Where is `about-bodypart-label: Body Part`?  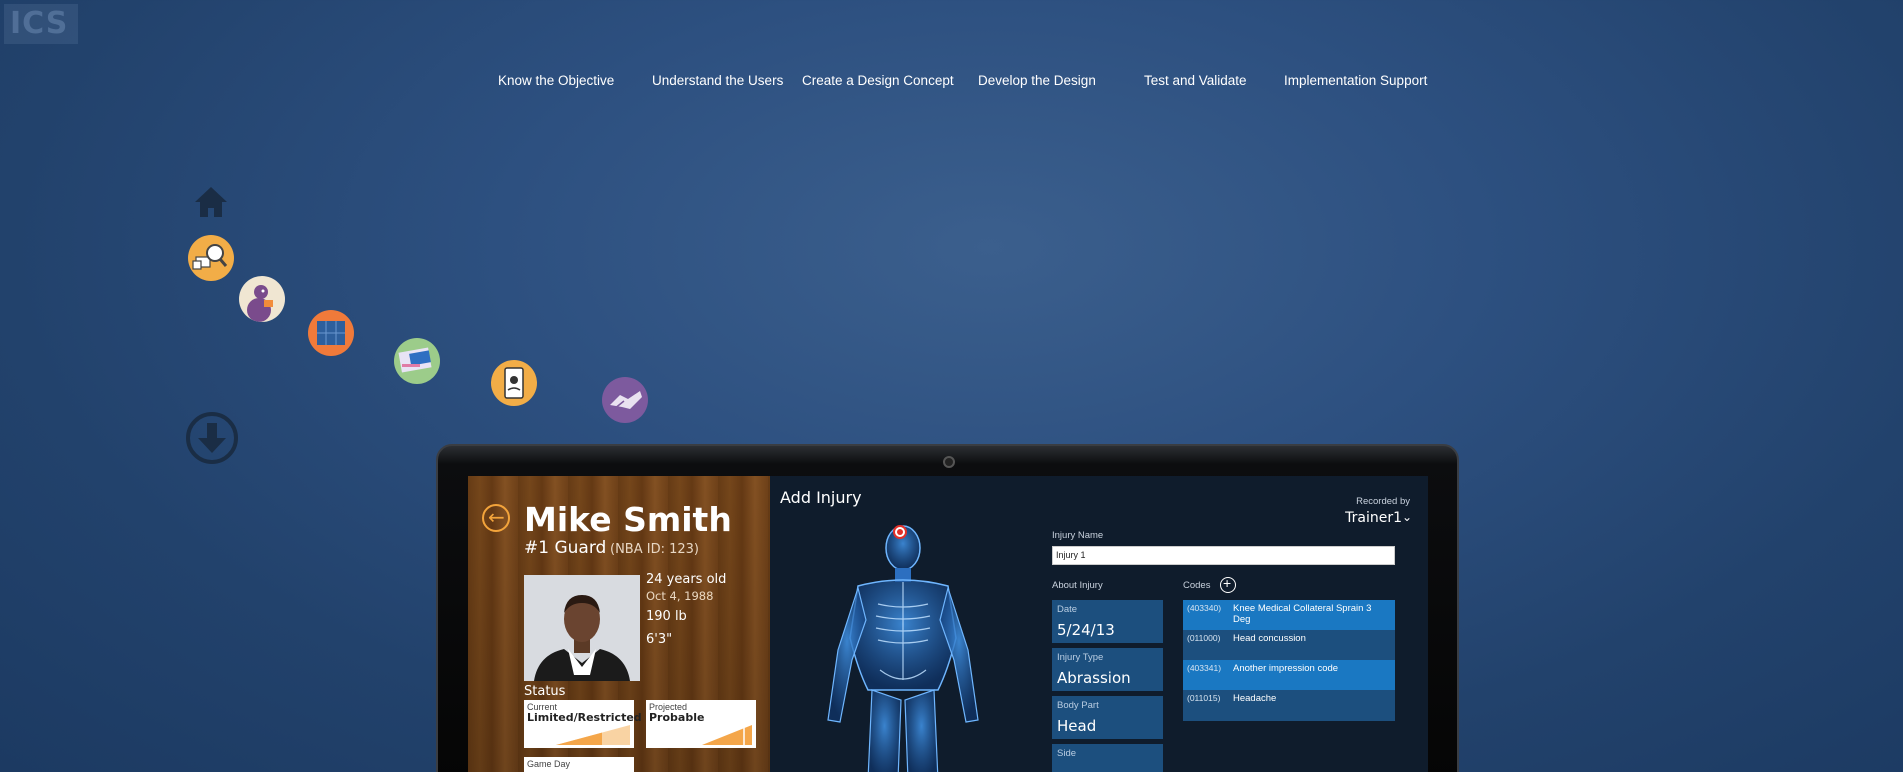 about-bodypart-label: Body Part is located at coordinates (1078, 705).